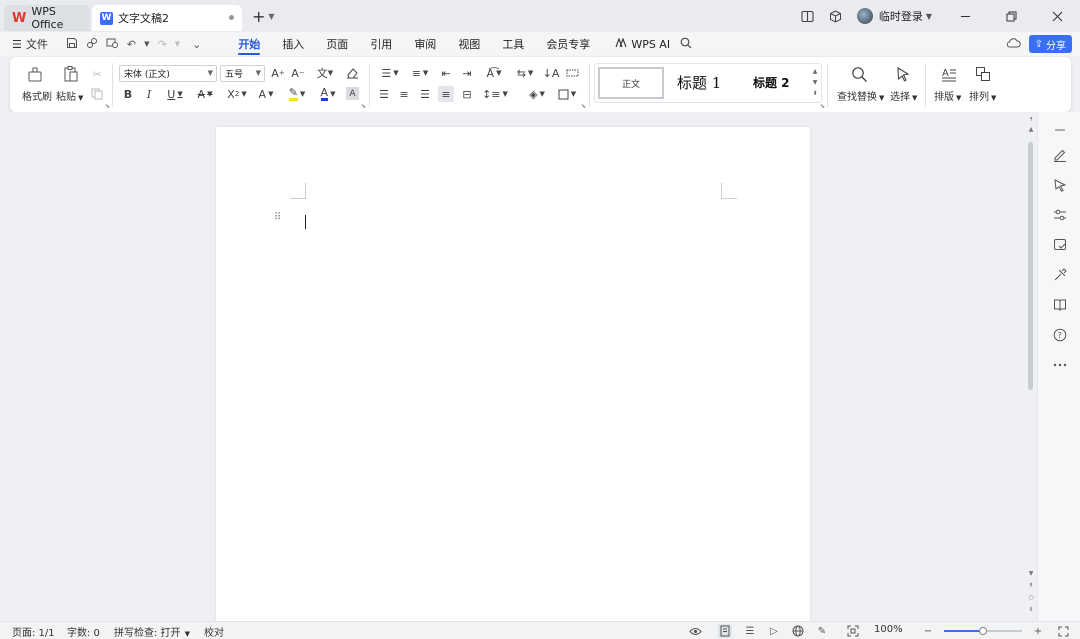  Describe the element at coordinates (1013, 44) in the screenshot. I see `cloud-sync-icon` at that location.